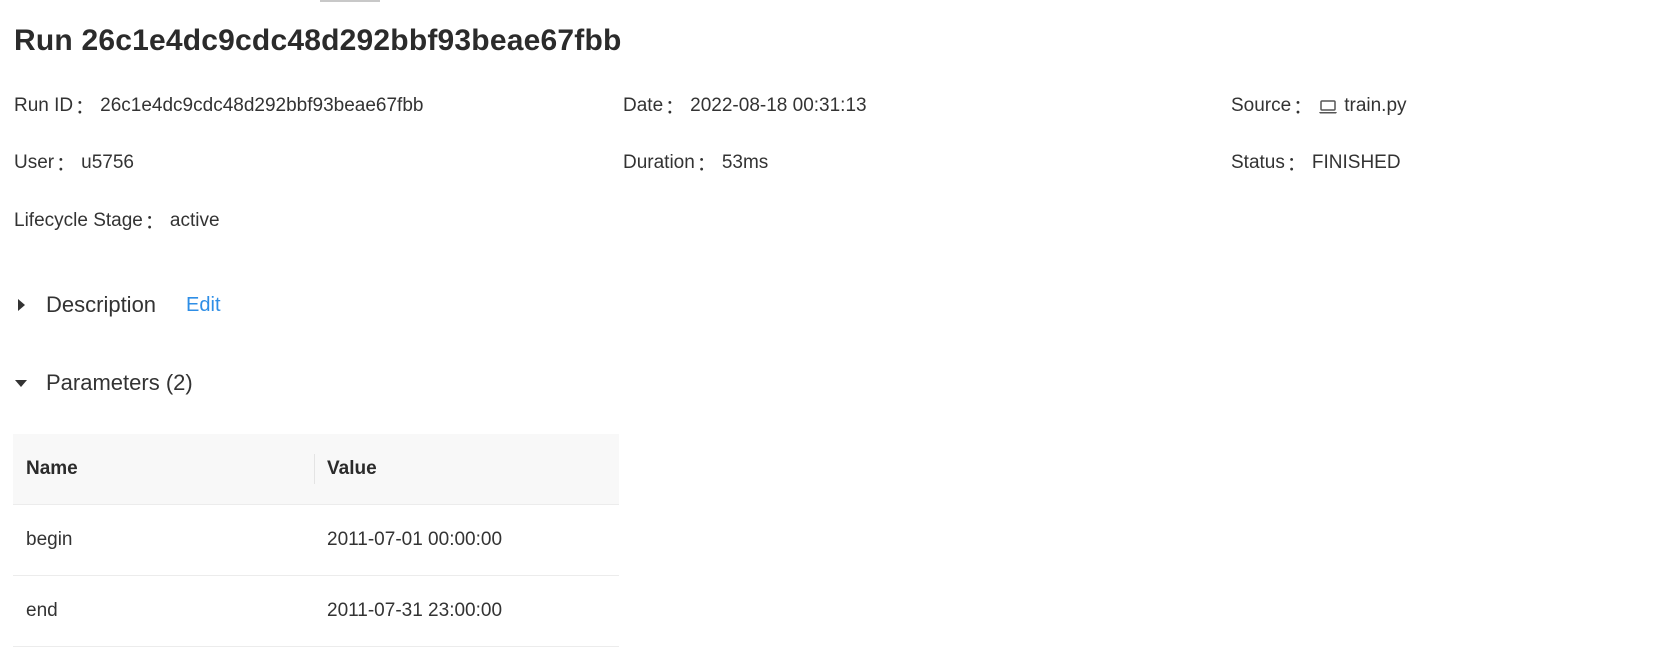 The image size is (1674, 656). Describe the element at coordinates (262, 105) in the screenshot. I see `run-id-value: 26c1e4dc9cdc48d292bbf93beae67fbb` at that location.